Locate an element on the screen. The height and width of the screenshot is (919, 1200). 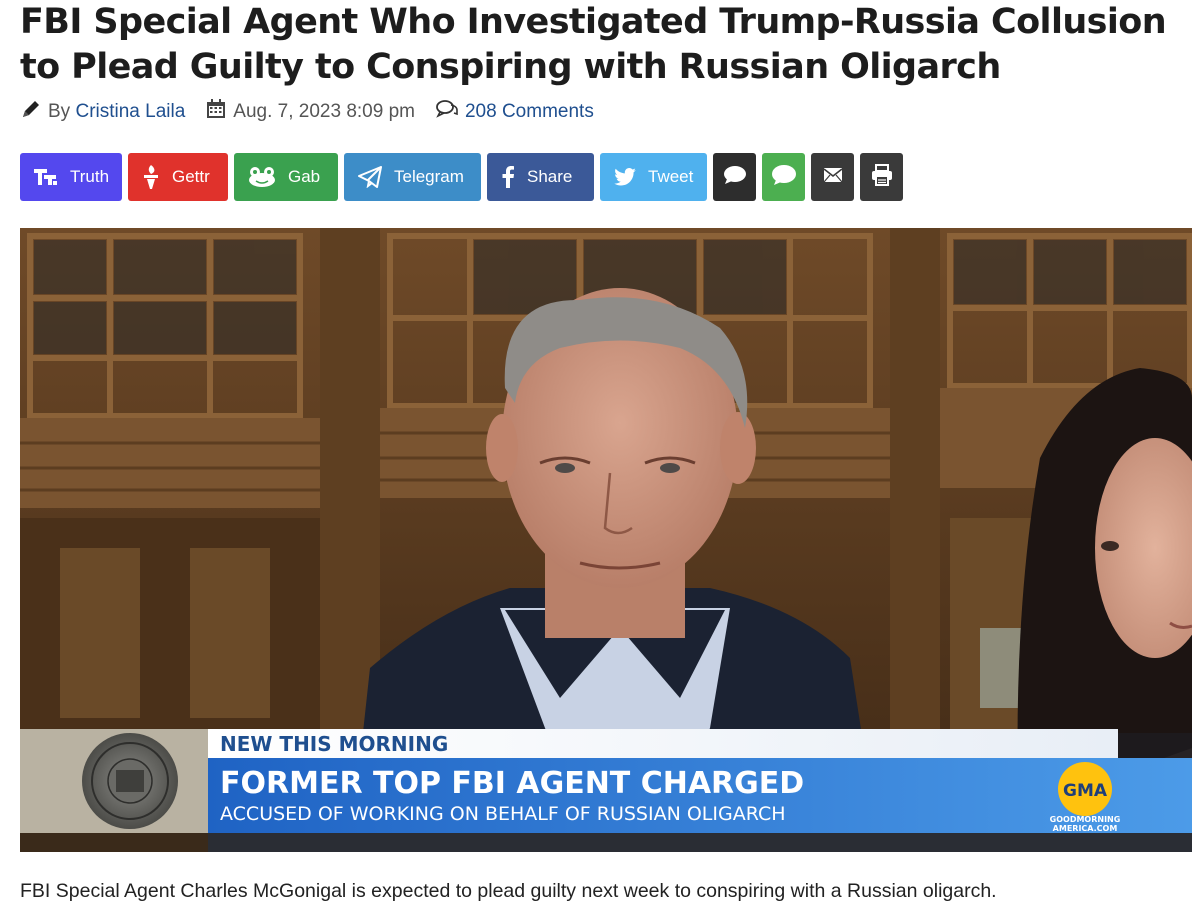
truth-label: Truth is located at coordinates (90, 176).